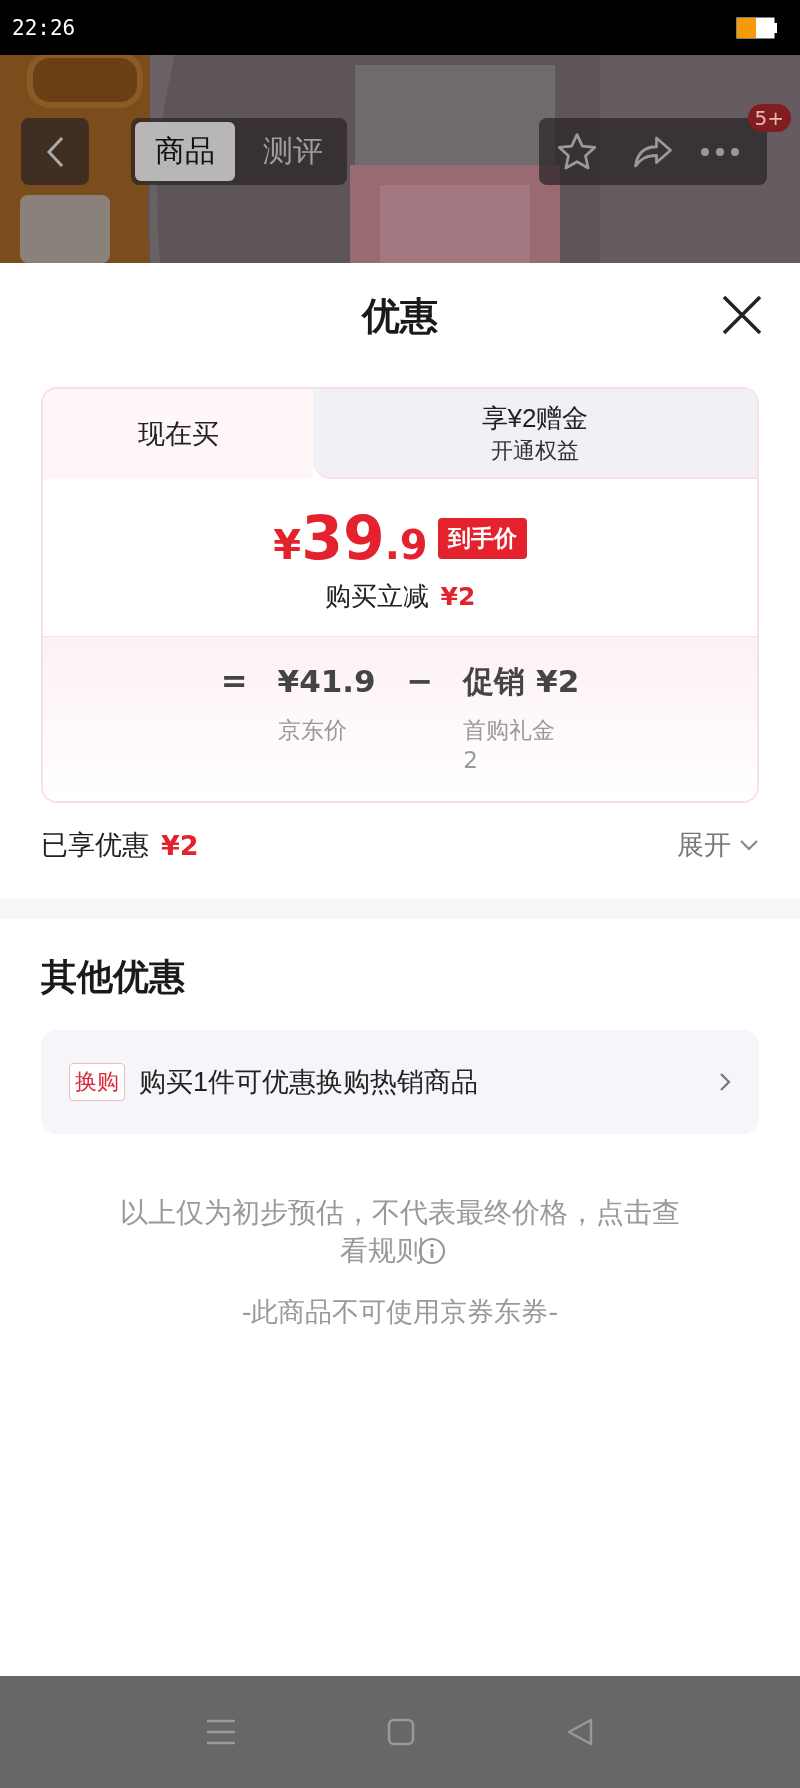  Describe the element at coordinates (350, 538) in the screenshot. I see `final-price: ¥39.9` at that location.